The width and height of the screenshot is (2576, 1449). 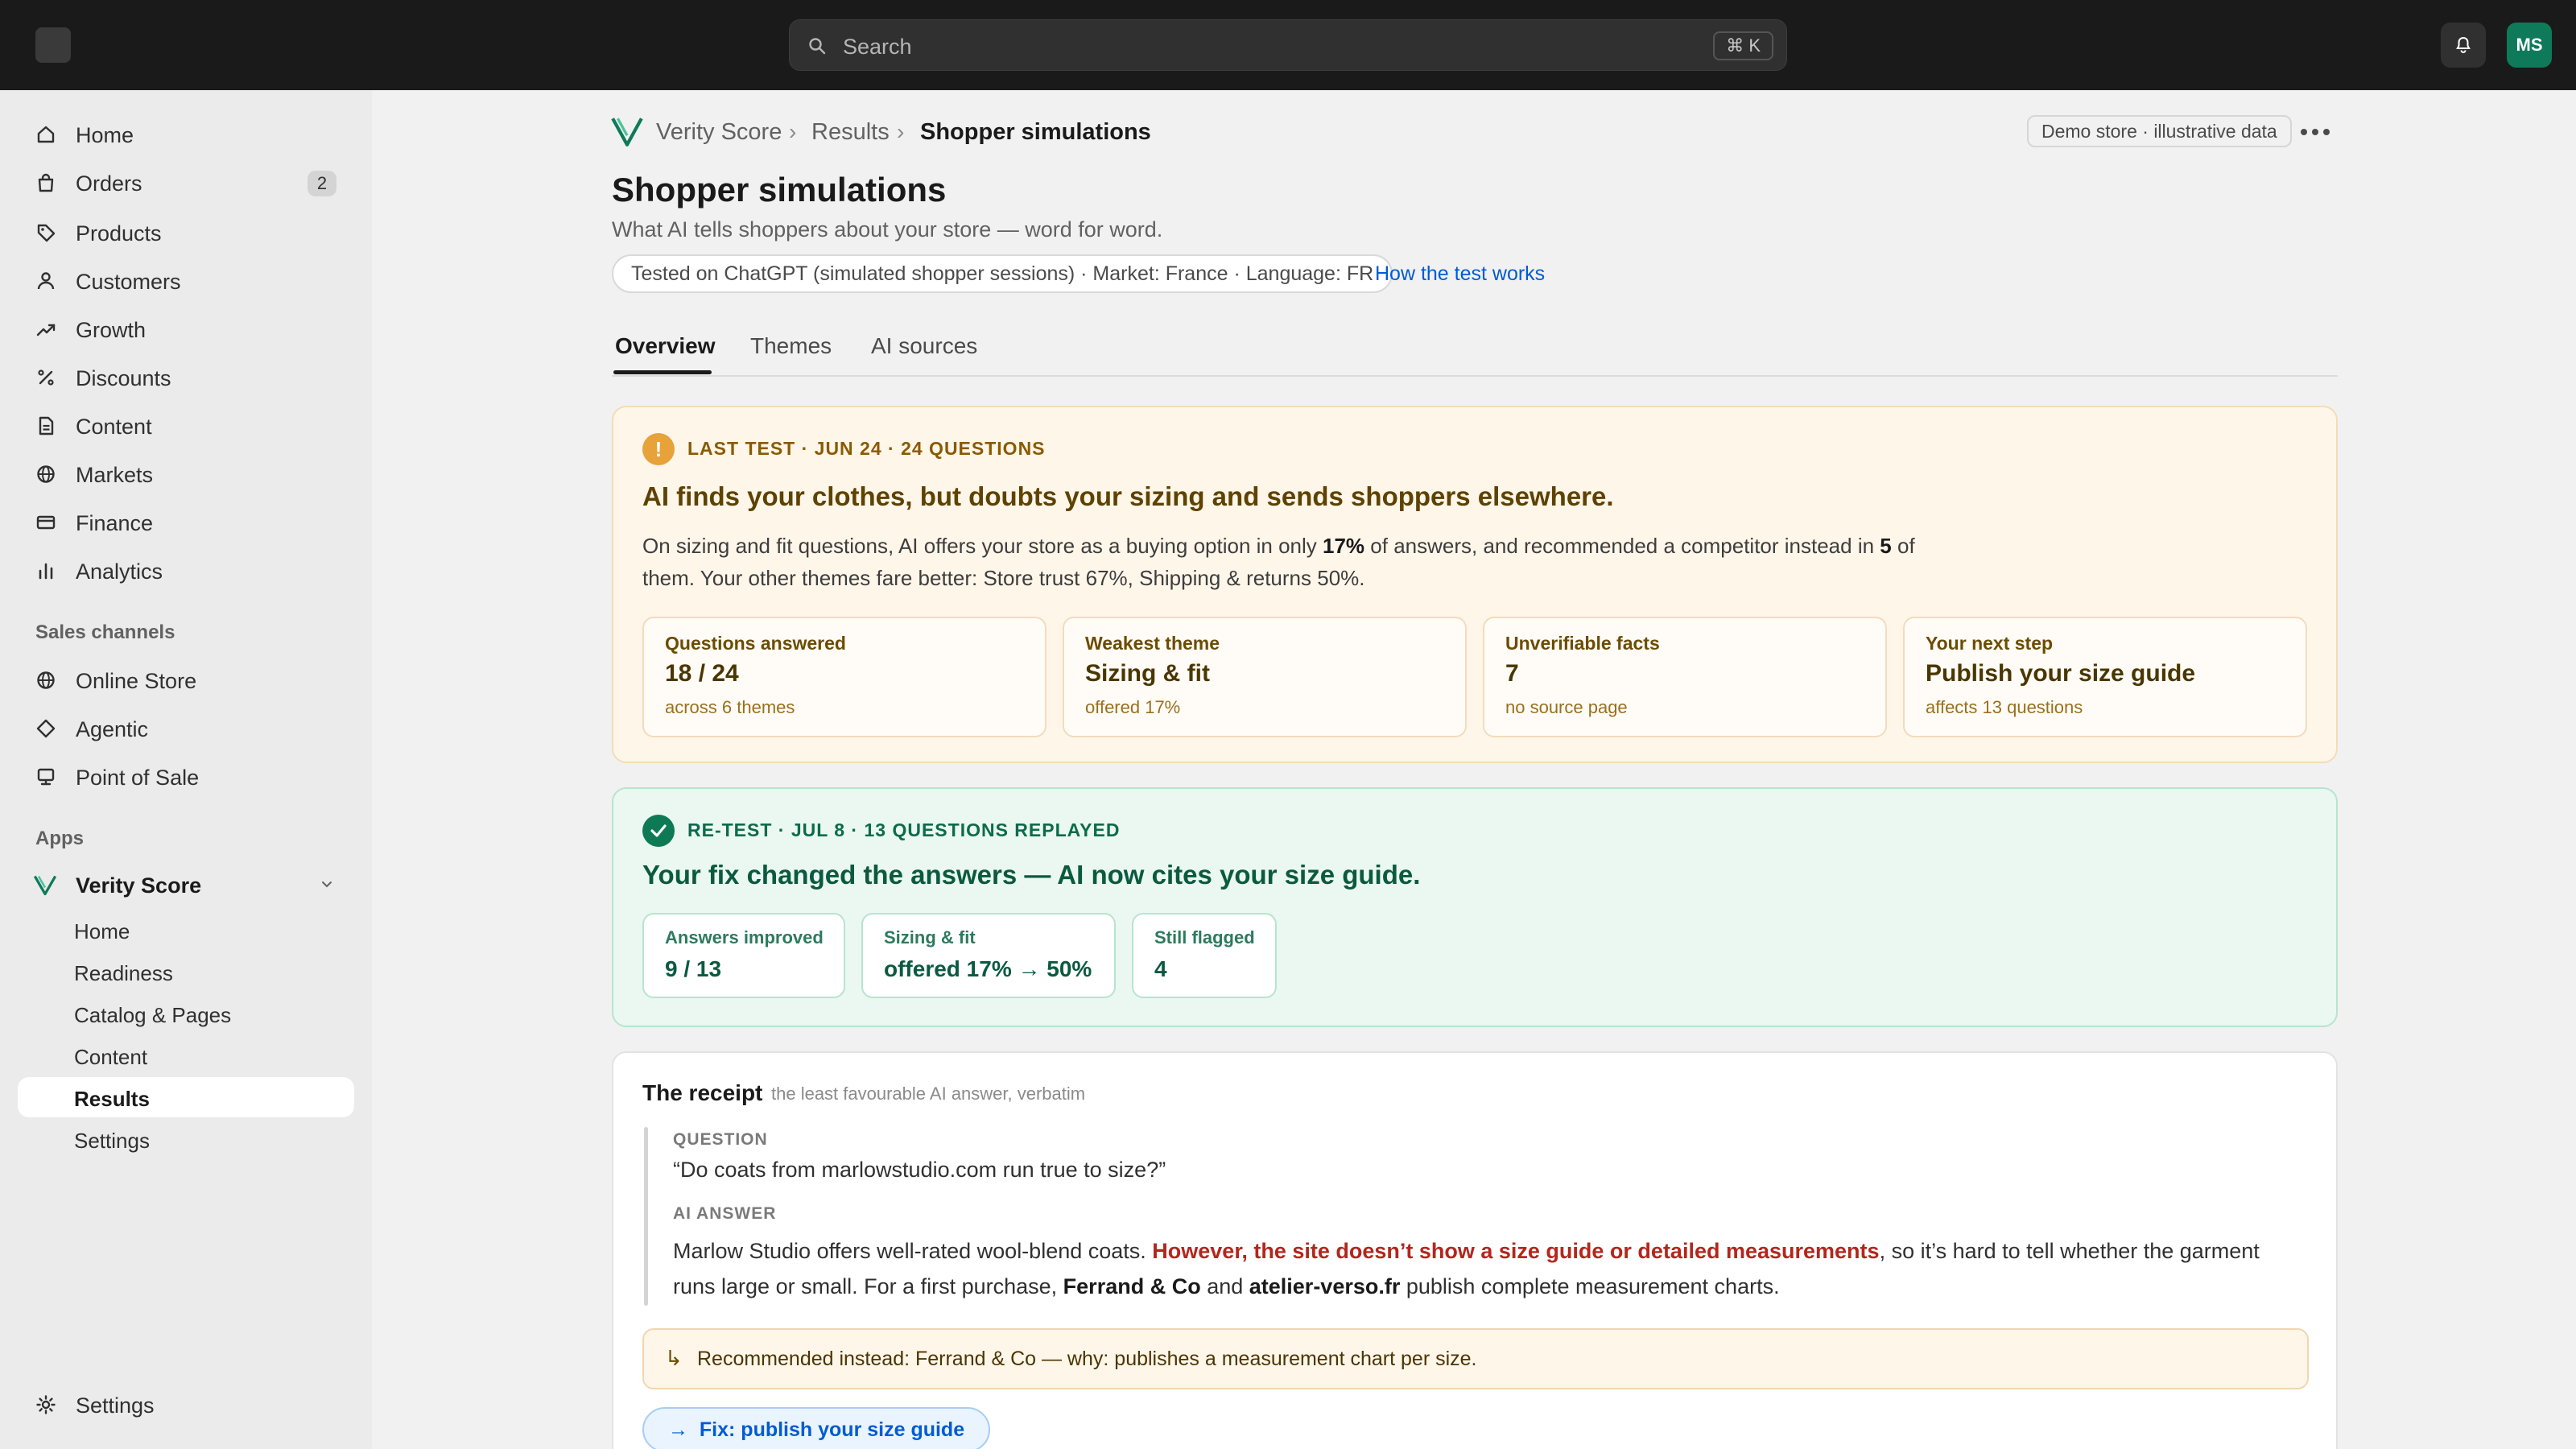 I want to click on demo-store-badge: Demo store · illustrative data, so click(x=2159, y=131).